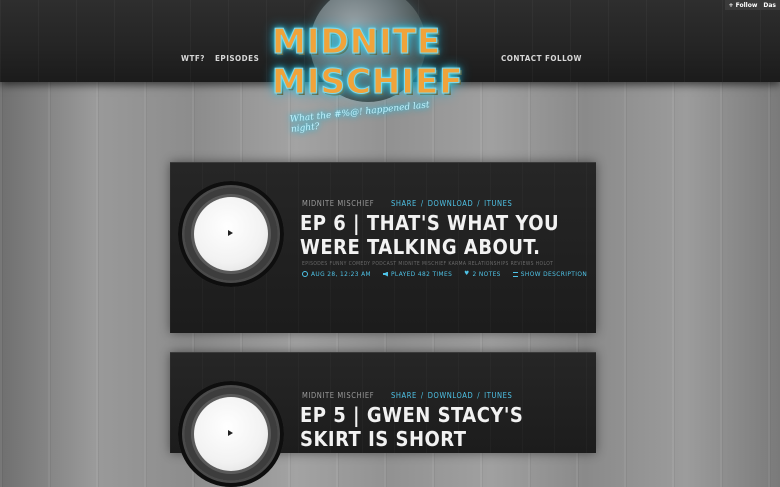  What do you see at coordinates (743, 5) in the screenshot?
I see `follow-button: + Follow` at bounding box center [743, 5].